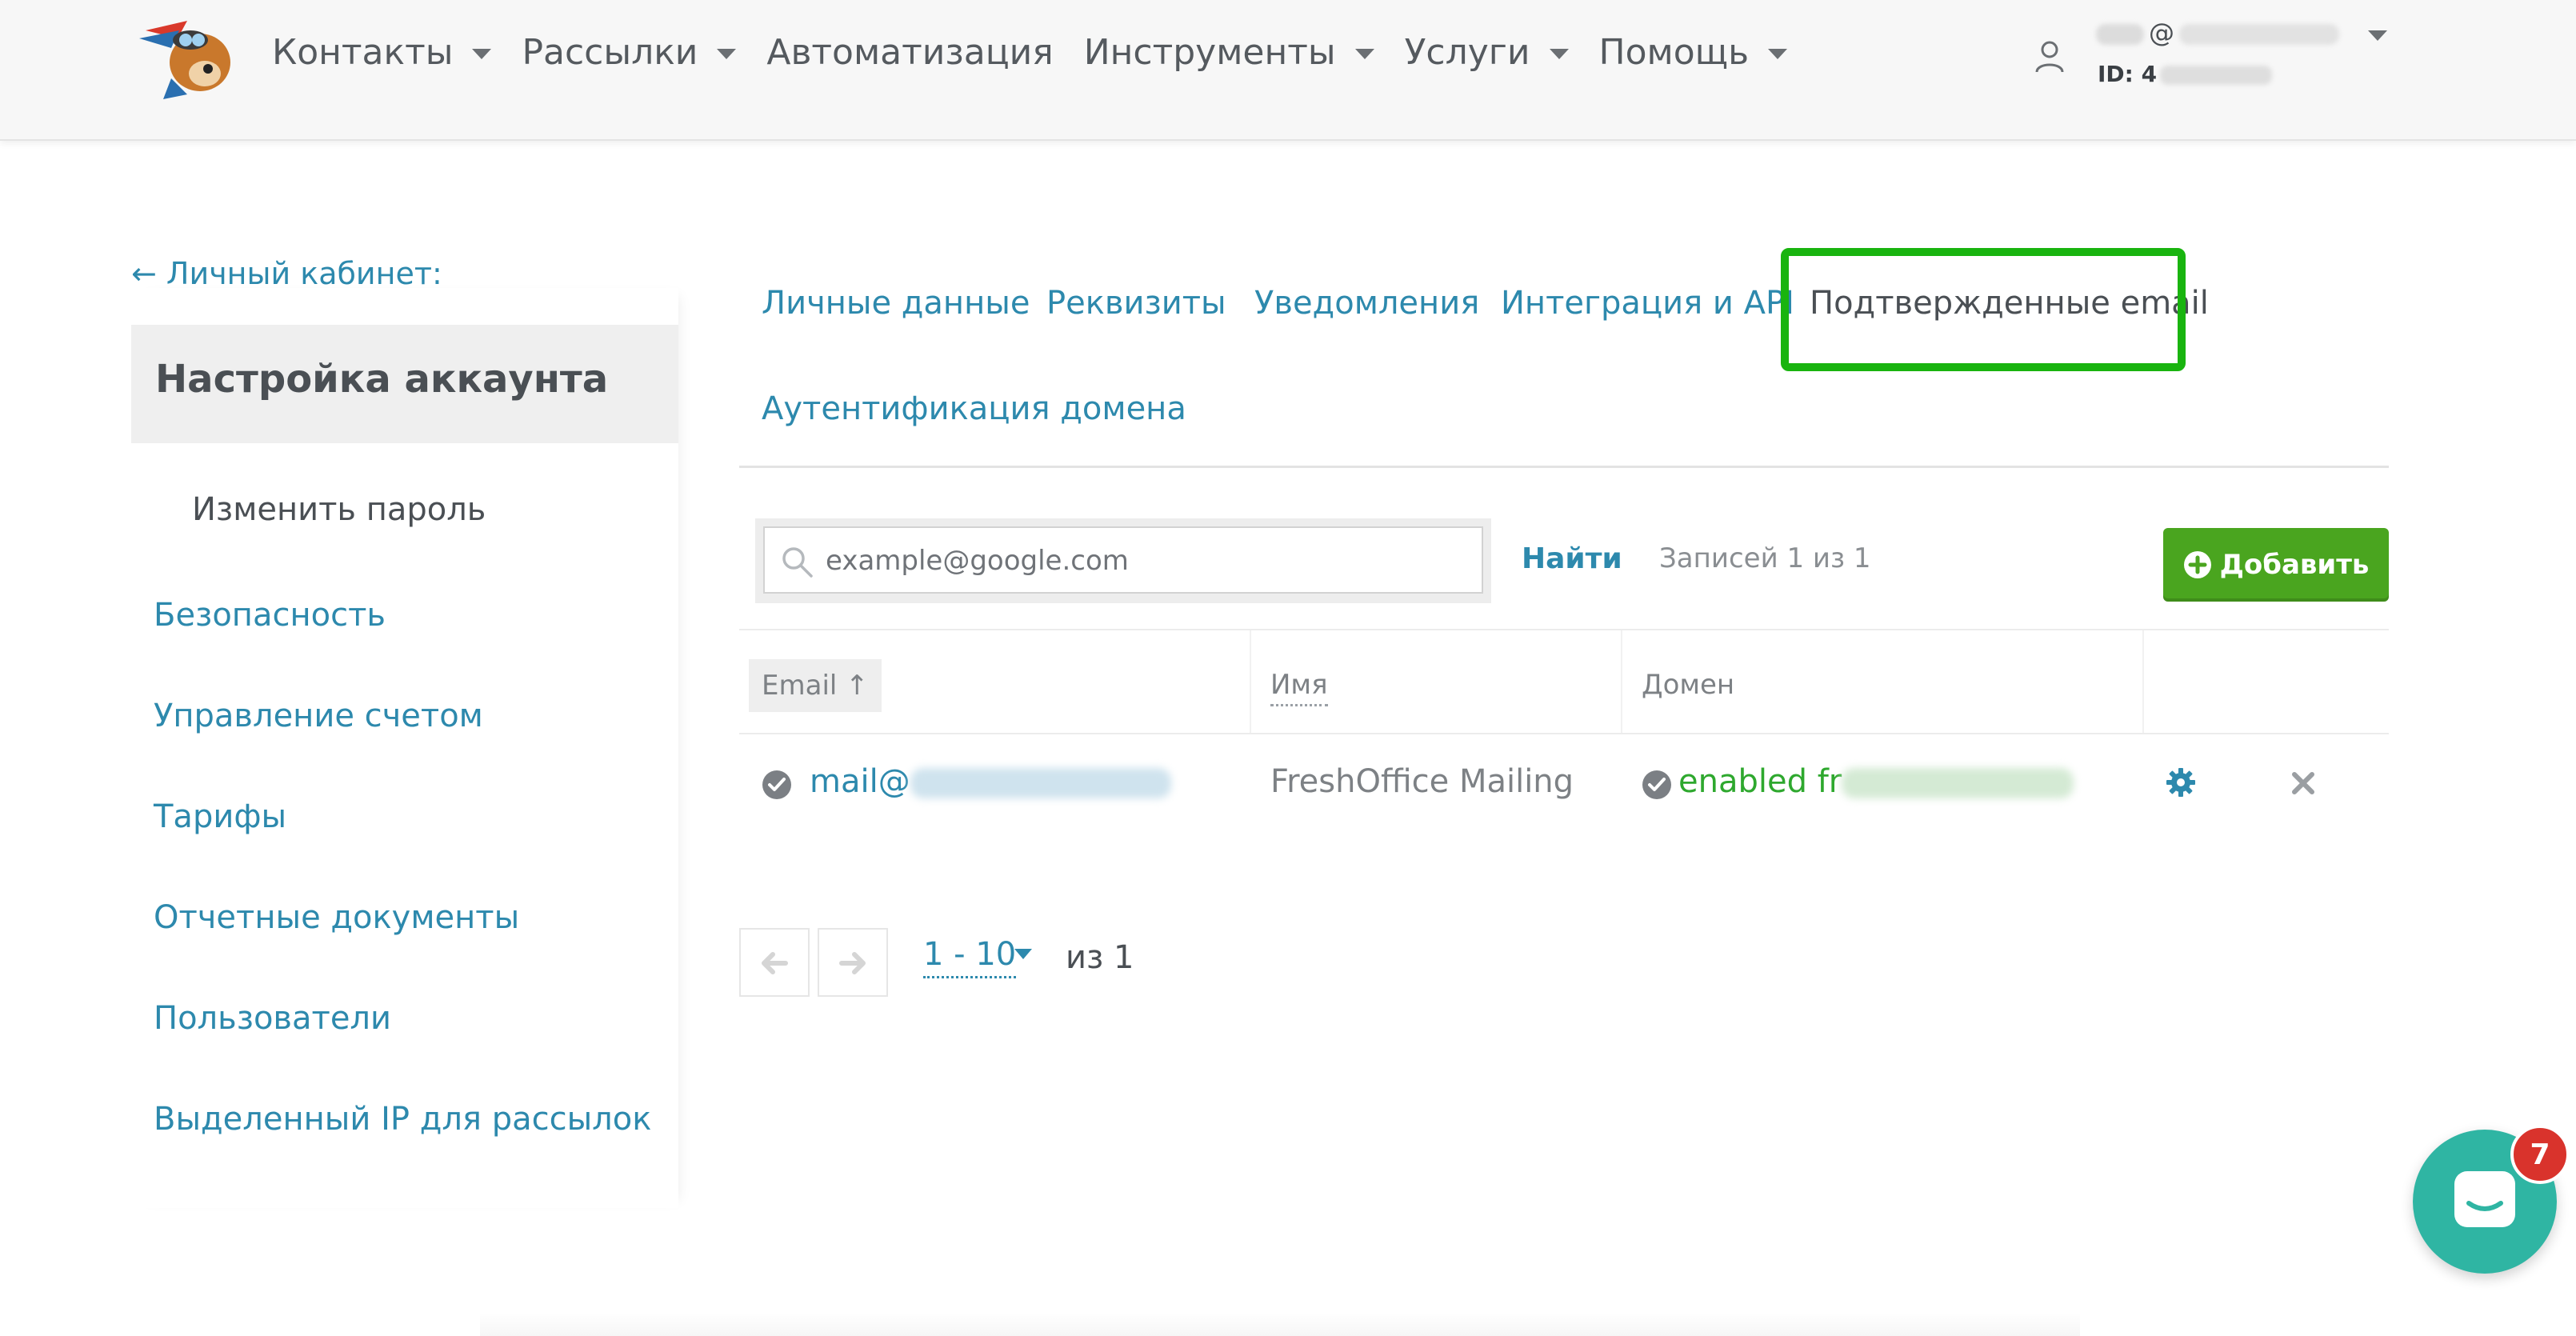 The height and width of the screenshot is (1336, 2576). I want to click on nav-mailings-label: Рассылки, so click(610, 52).